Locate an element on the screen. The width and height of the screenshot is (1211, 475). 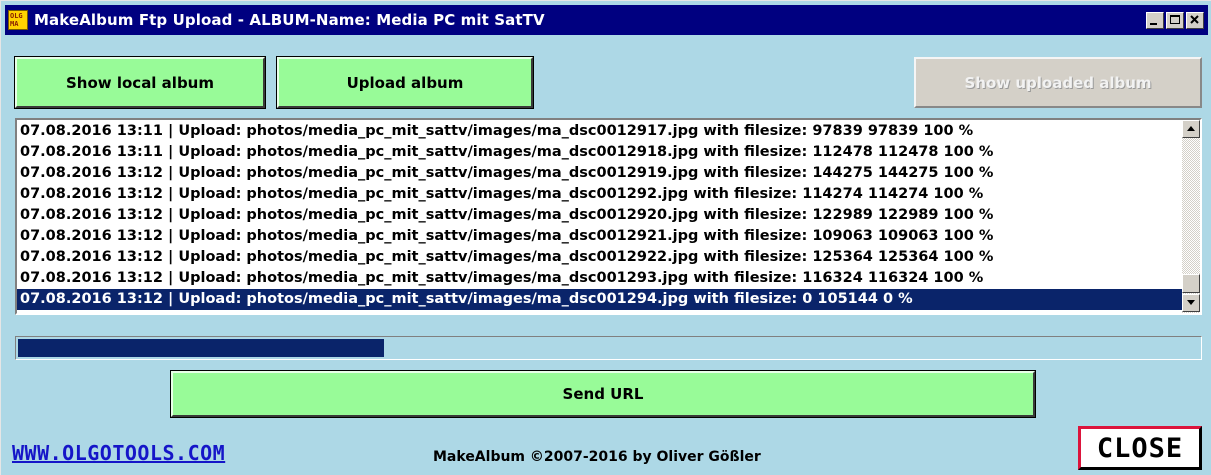
show-uploaded-album-button: Show uploaded album is located at coordinates (1058, 82).